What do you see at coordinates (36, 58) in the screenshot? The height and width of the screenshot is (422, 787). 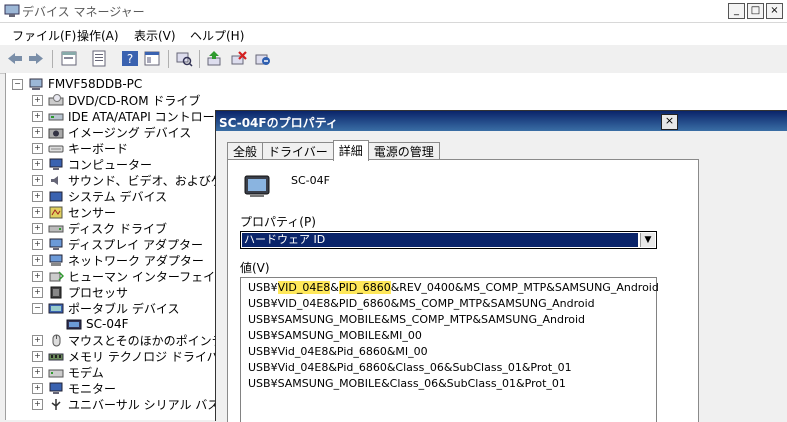 I see `forward-arrow-icon` at bounding box center [36, 58].